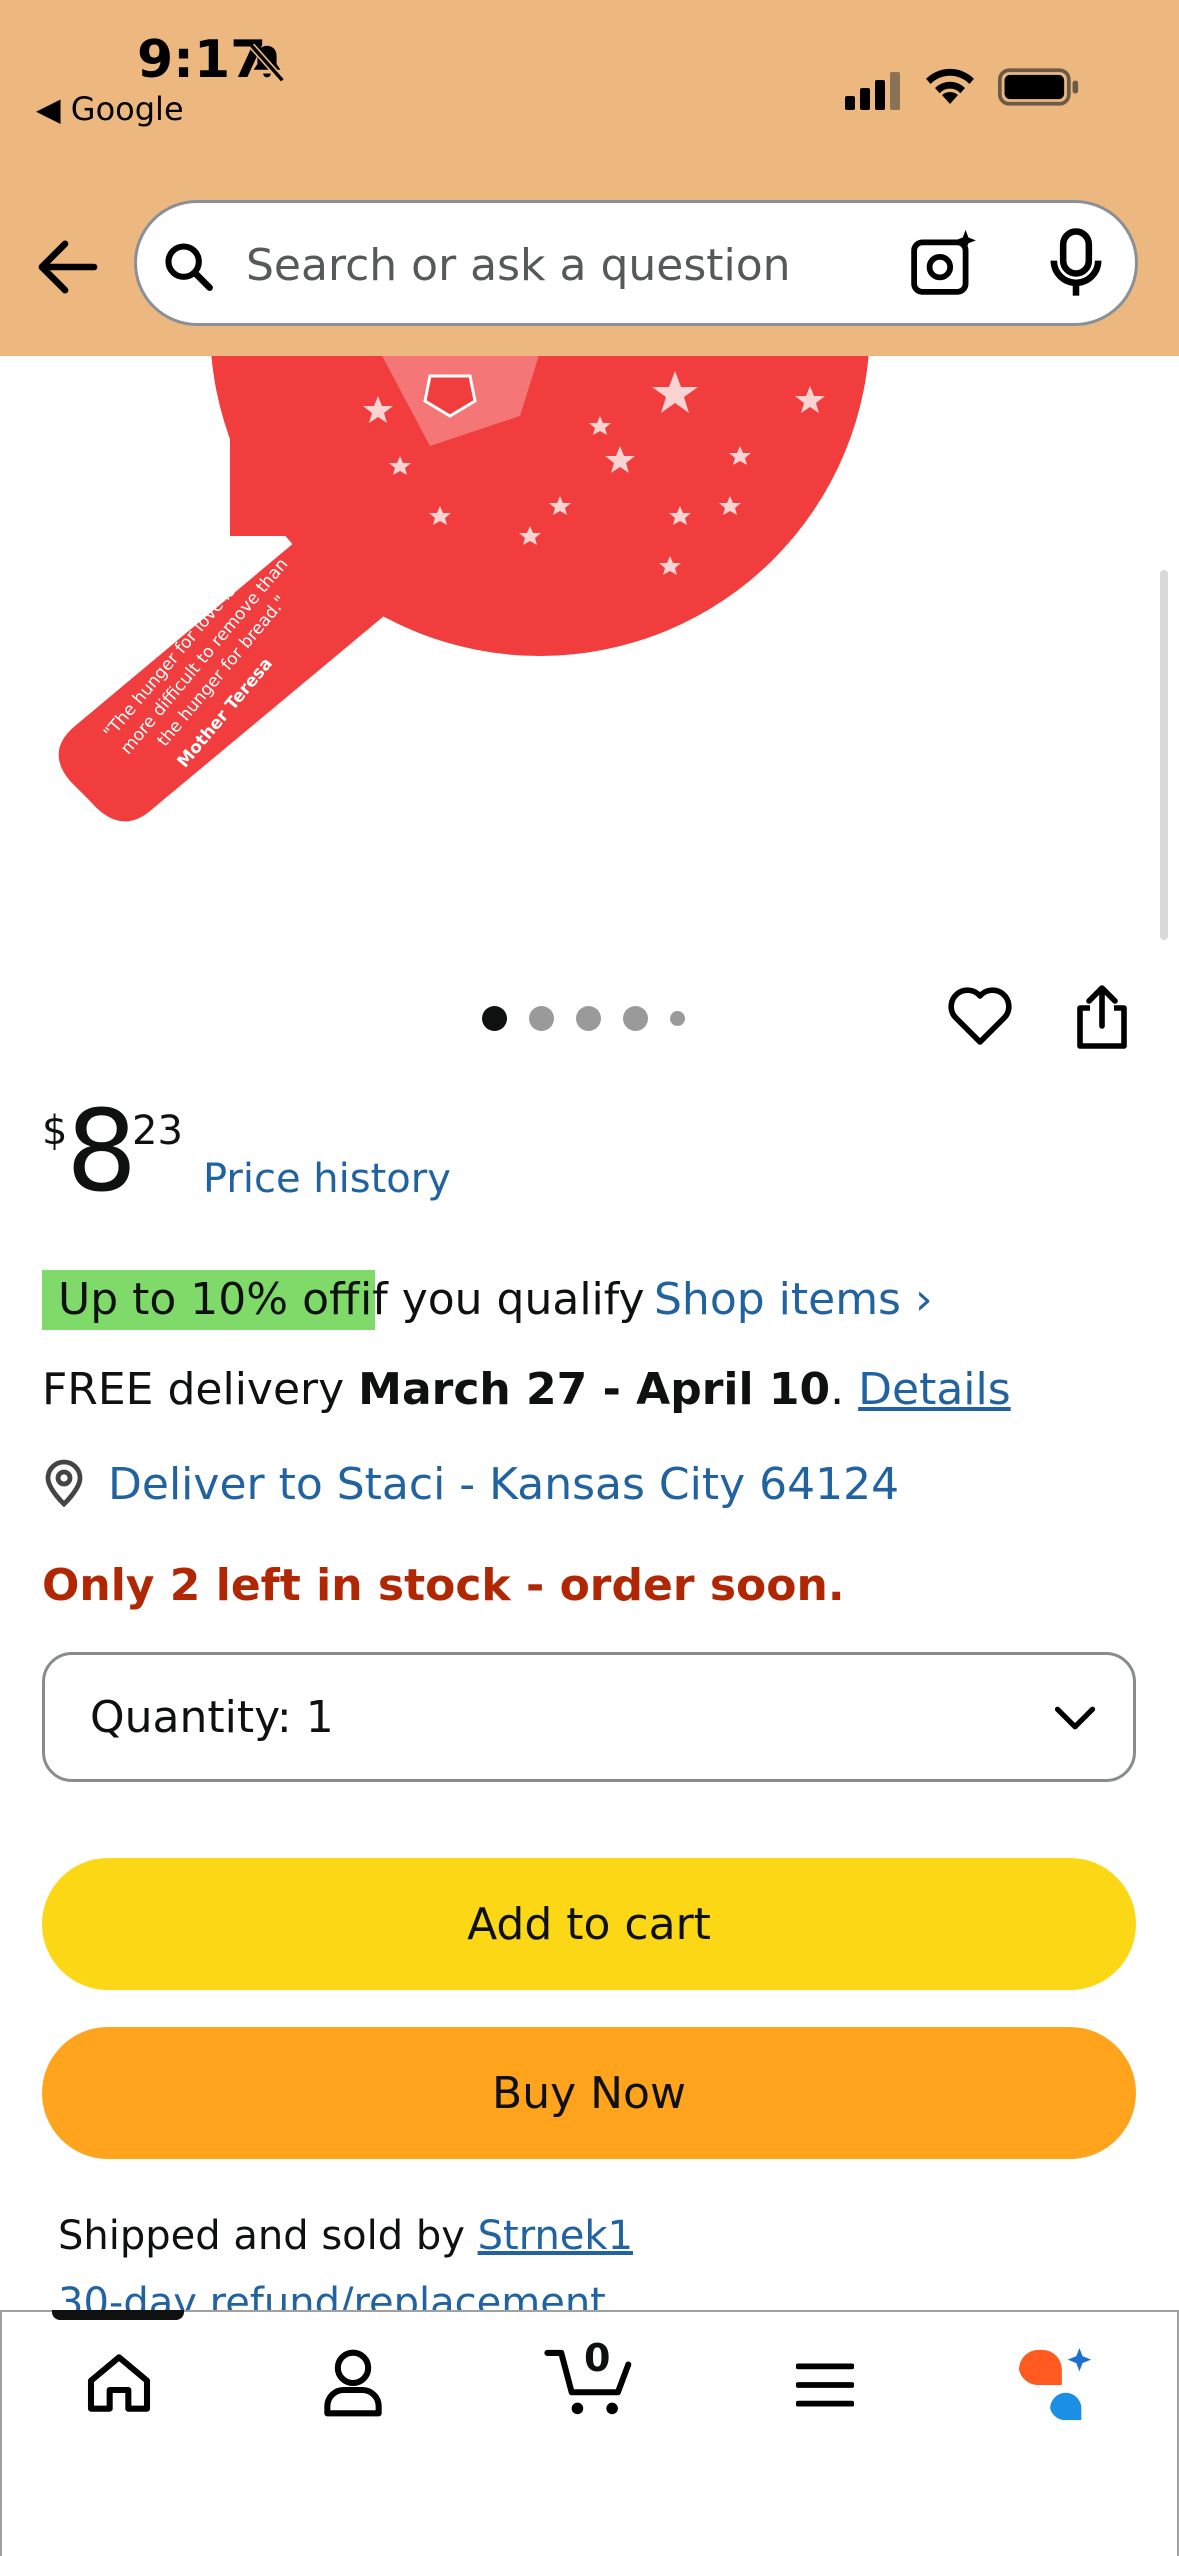 The width and height of the screenshot is (1179, 2556). I want to click on scrollbar, so click(1164, 755).